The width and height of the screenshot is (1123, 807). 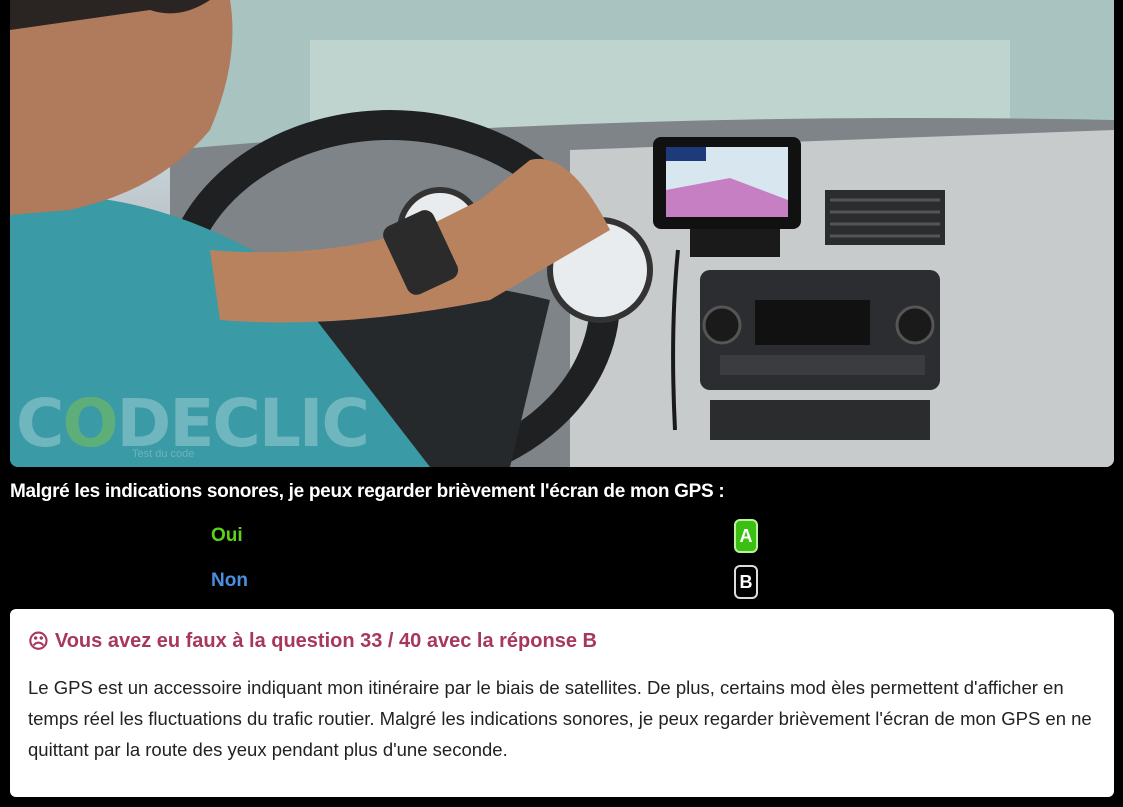 I want to click on logo-tagline: Test du code, so click(x=163, y=454).